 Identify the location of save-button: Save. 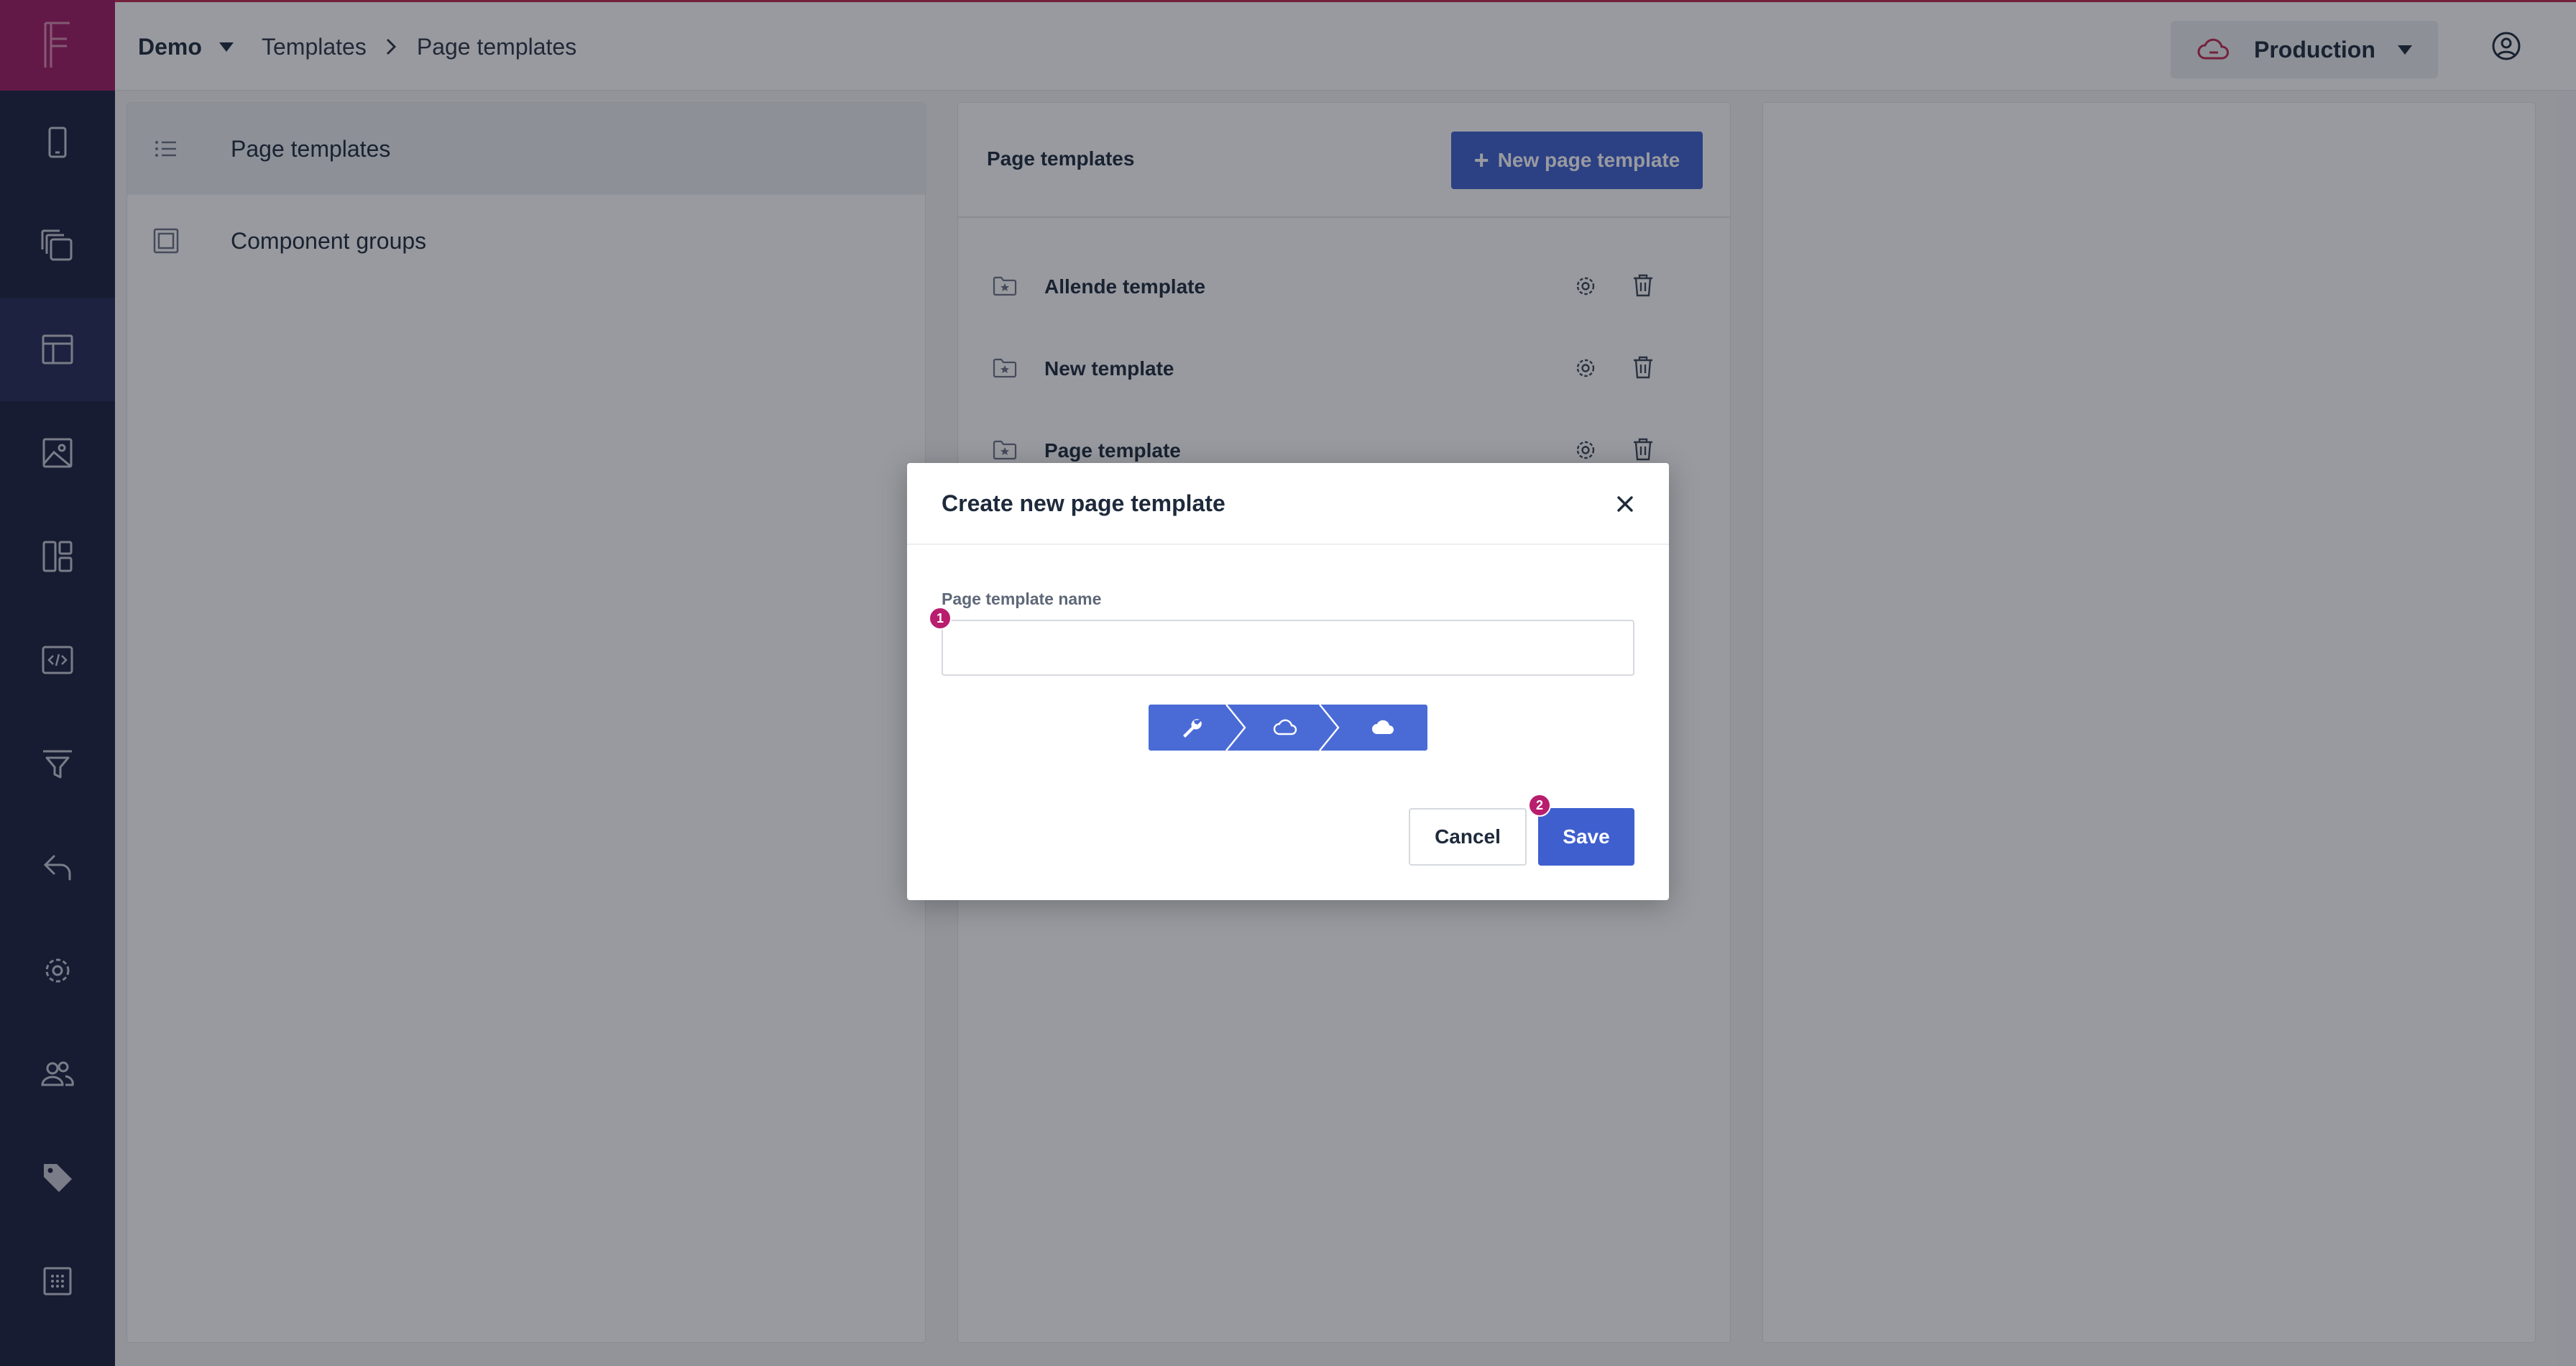
(1586, 837).